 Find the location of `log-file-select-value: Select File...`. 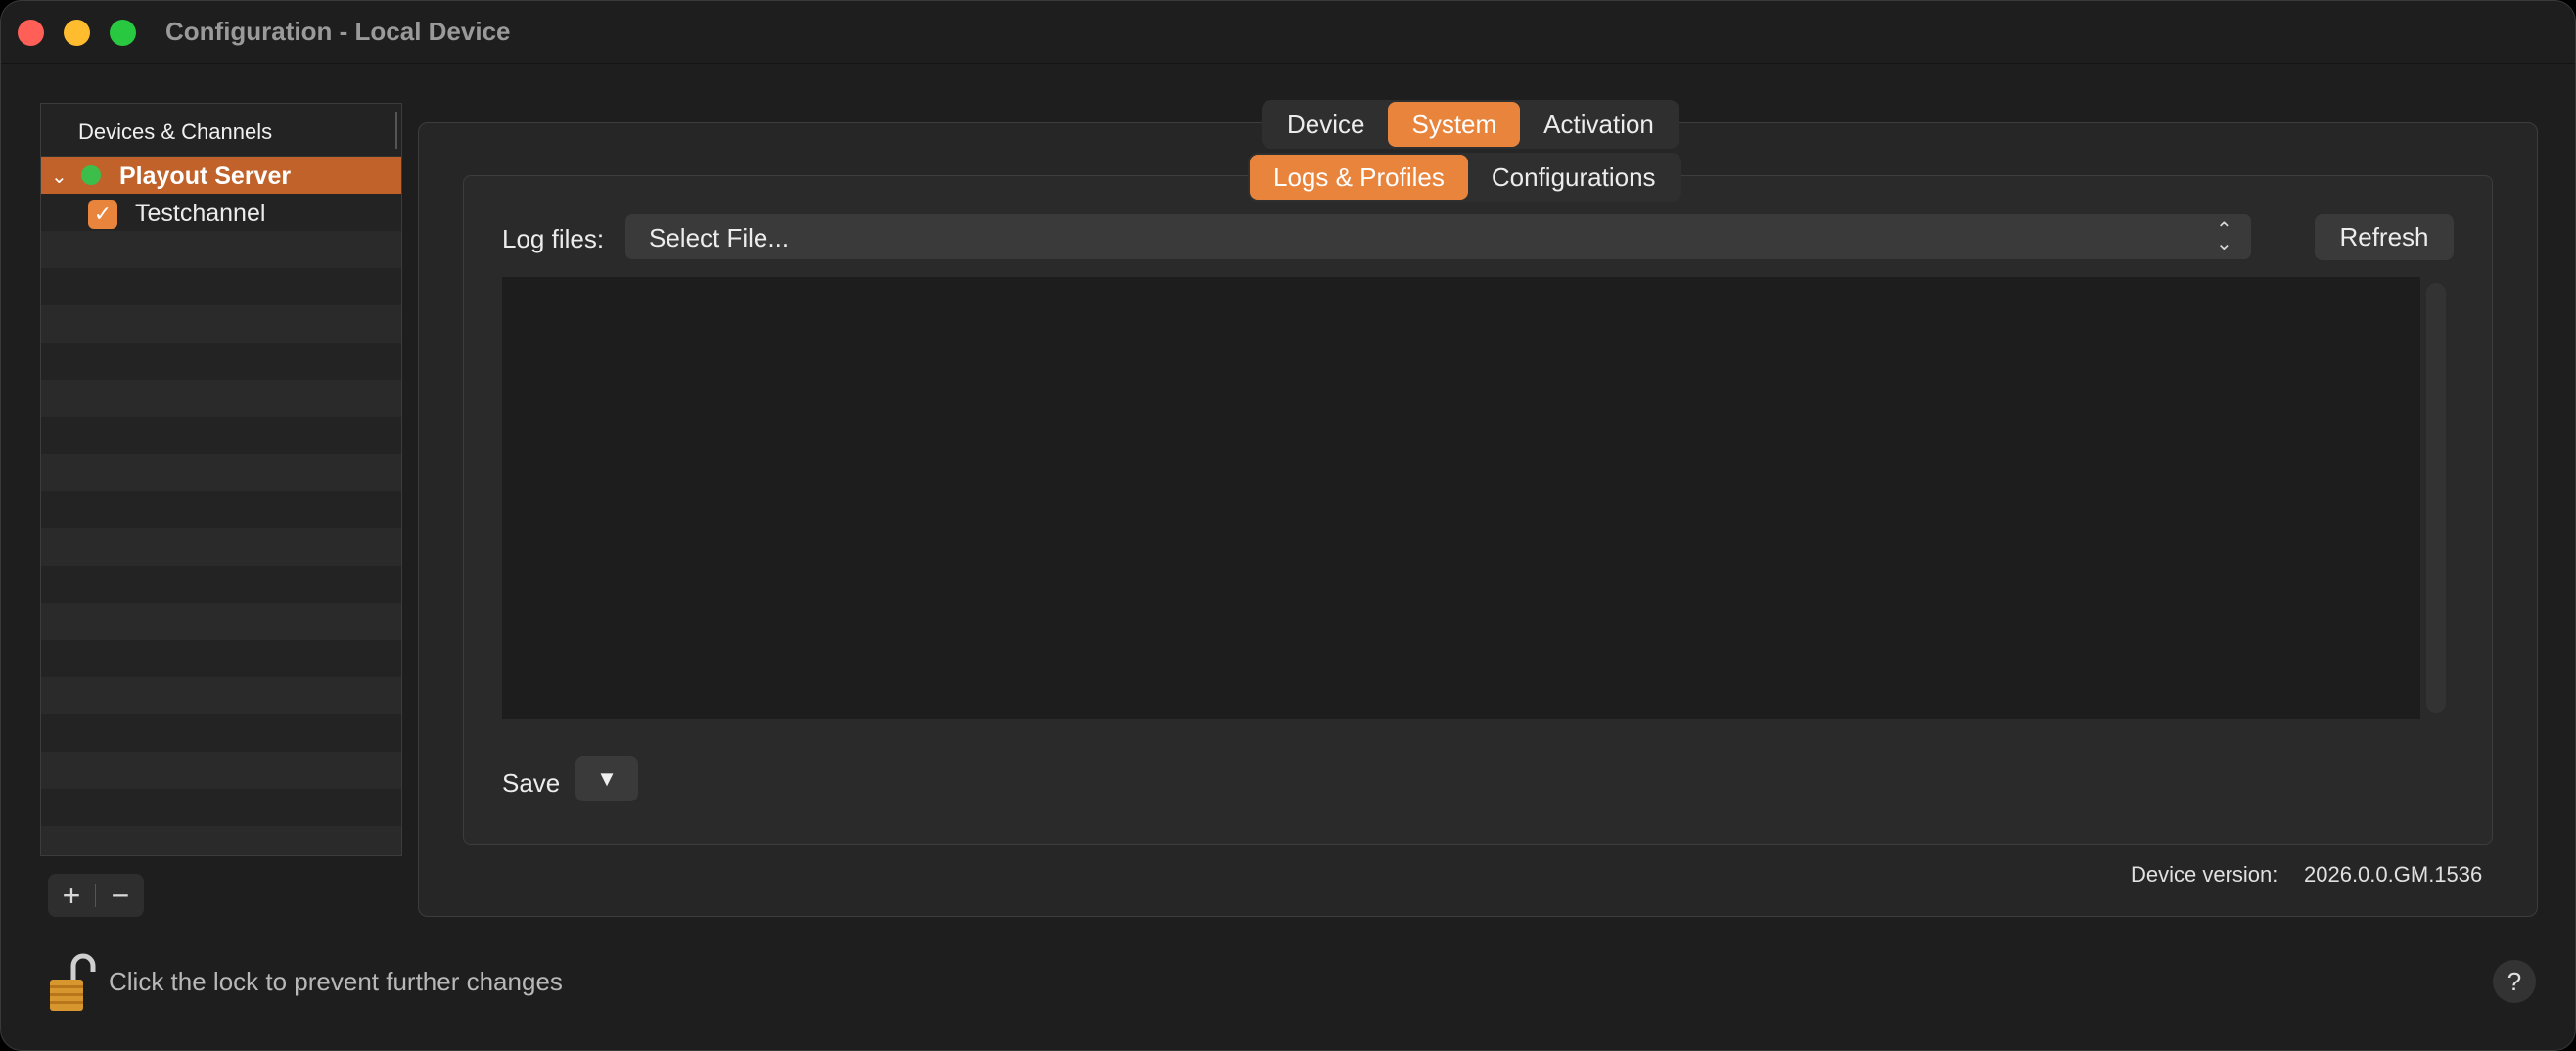

log-file-select-value: Select File... is located at coordinates (719, 238).